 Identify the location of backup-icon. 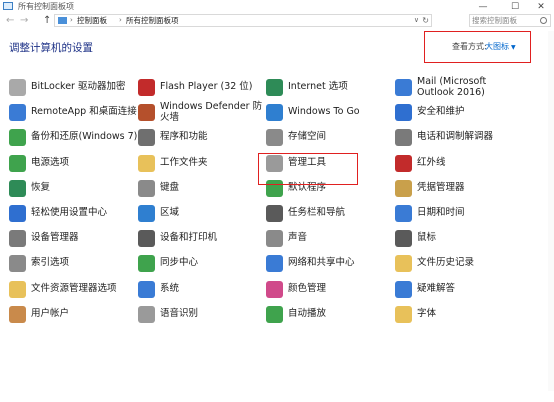
(17, 138).